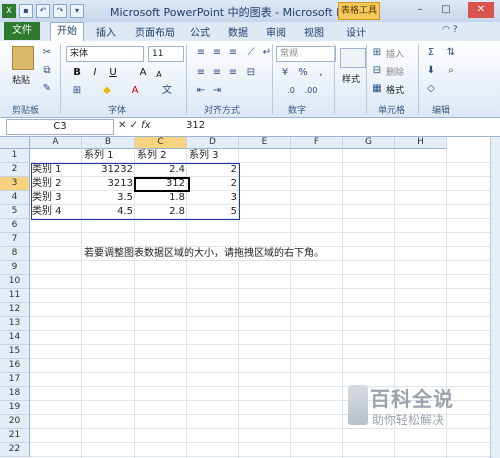 The image size is (500, 458). What do you see at coordinates (15, 380) in the screenshot?
I see `row-header-17: 17` at bounding box center [15, 380].